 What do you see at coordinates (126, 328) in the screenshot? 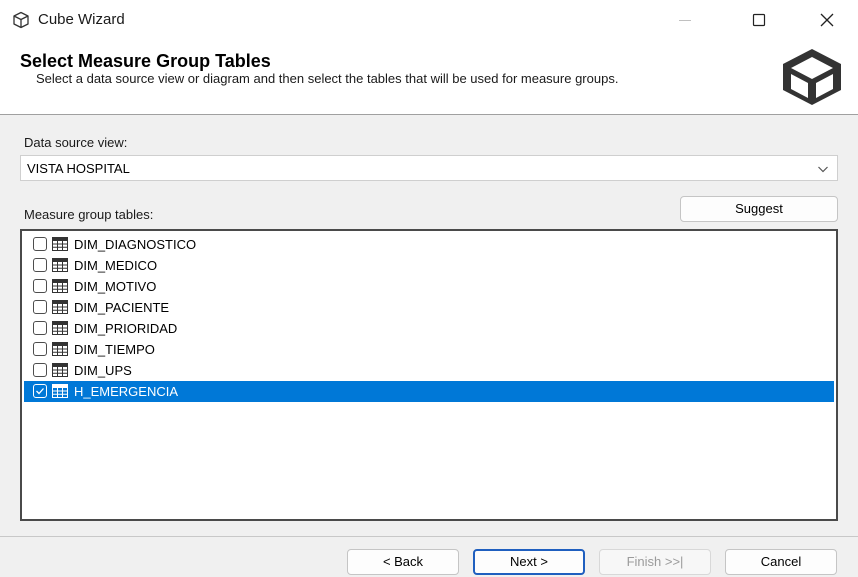
I see `table-name: DIM_PRIORIDAD` at bounding box center [126, 328].